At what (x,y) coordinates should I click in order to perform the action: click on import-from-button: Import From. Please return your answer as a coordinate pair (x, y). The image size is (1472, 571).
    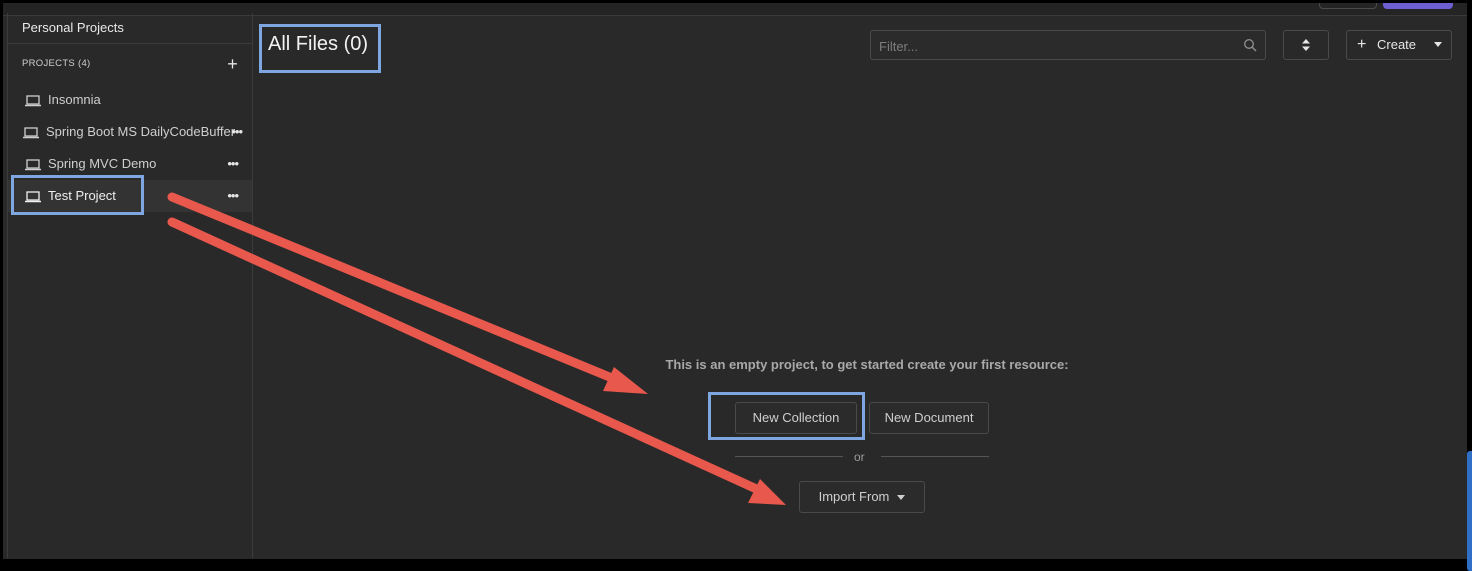
    Looking at the image, I should click on (862, 497).